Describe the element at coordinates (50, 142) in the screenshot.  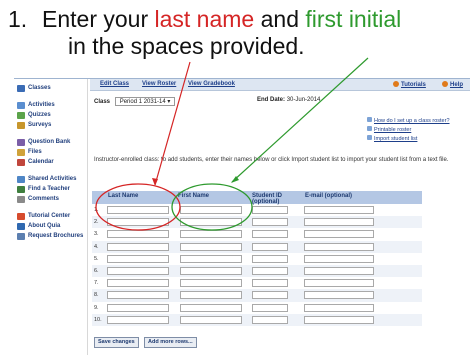
I see `sidebar-item-question-bank: Question Bank` at that location.